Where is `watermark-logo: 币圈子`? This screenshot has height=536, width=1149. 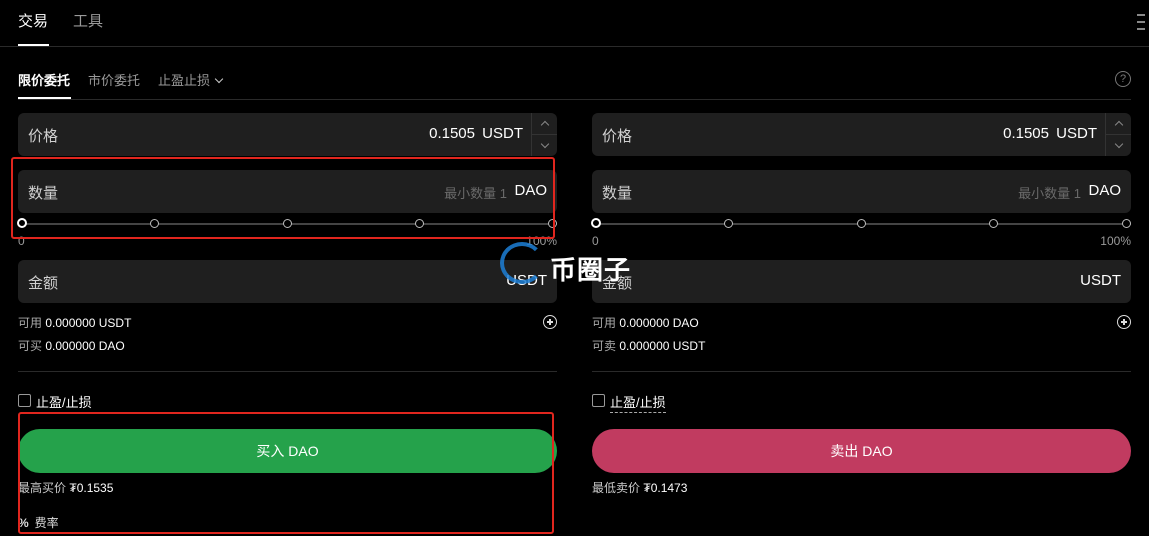 watermark-logo: 币圈子 is located at coordinates (575, 263).